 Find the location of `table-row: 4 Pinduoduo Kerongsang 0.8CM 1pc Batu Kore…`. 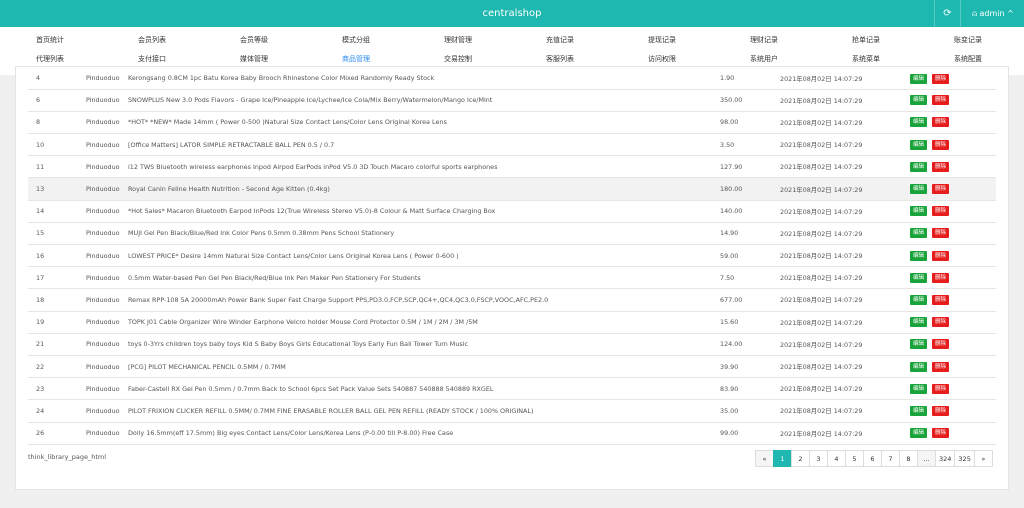

table-row: 4 Pinduoduo Kerongsang 0.8CM 1pc Batu Kore… is located at coordinates (512, 78).